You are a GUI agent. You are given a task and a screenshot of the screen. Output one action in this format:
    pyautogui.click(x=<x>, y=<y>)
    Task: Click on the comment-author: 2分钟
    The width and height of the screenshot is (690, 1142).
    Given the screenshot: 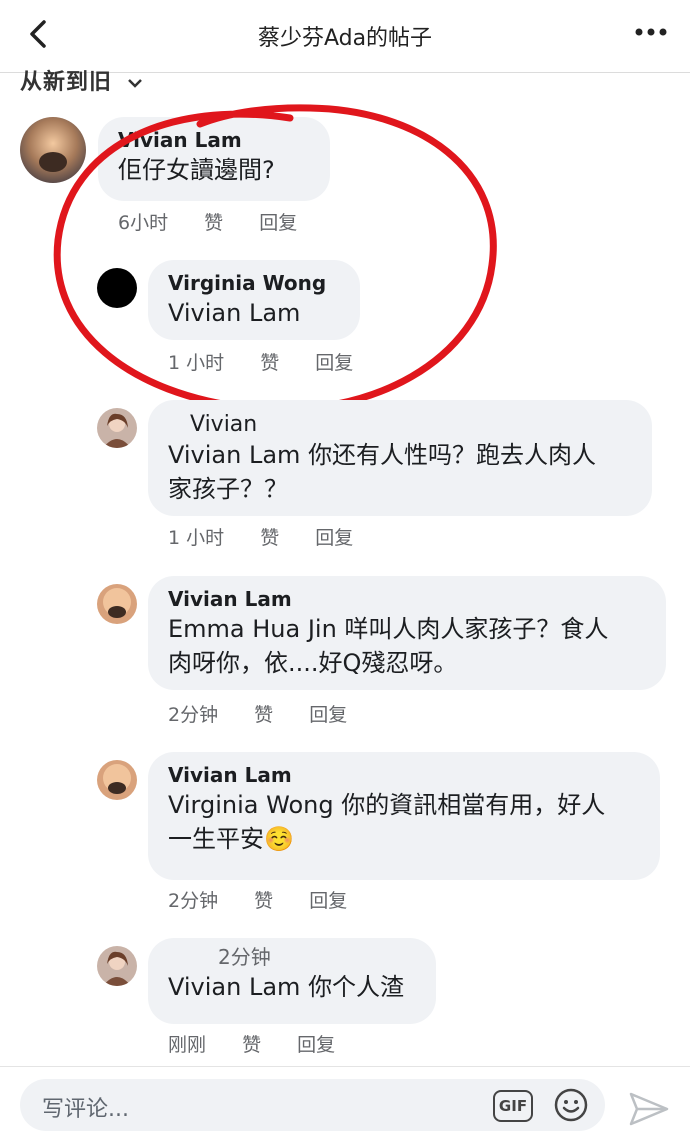 What is the action you would take?
    pyautogui.click(x=292, y=957)
    